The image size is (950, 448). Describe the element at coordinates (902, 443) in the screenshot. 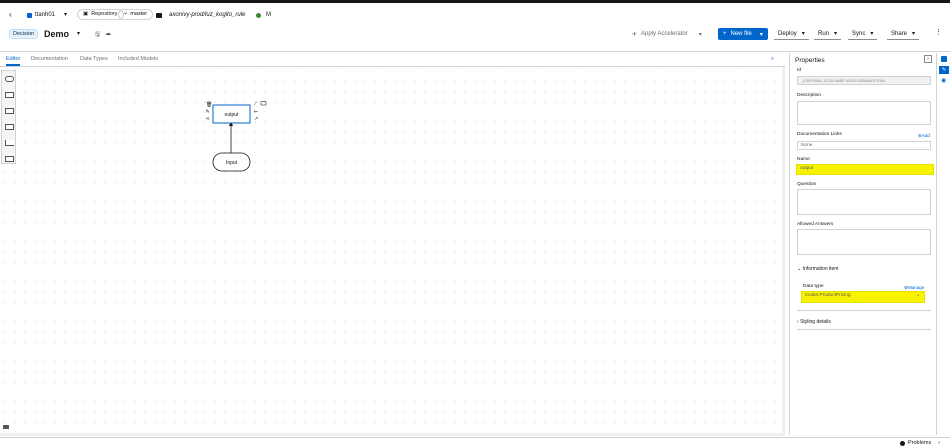

I see `exclamation-circle-icon` at that location.